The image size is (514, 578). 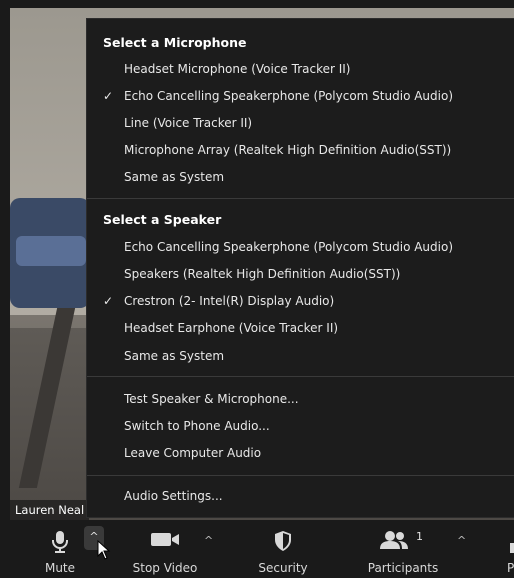 I want to click on mute-label: Mute, so click(x=60, y=568).